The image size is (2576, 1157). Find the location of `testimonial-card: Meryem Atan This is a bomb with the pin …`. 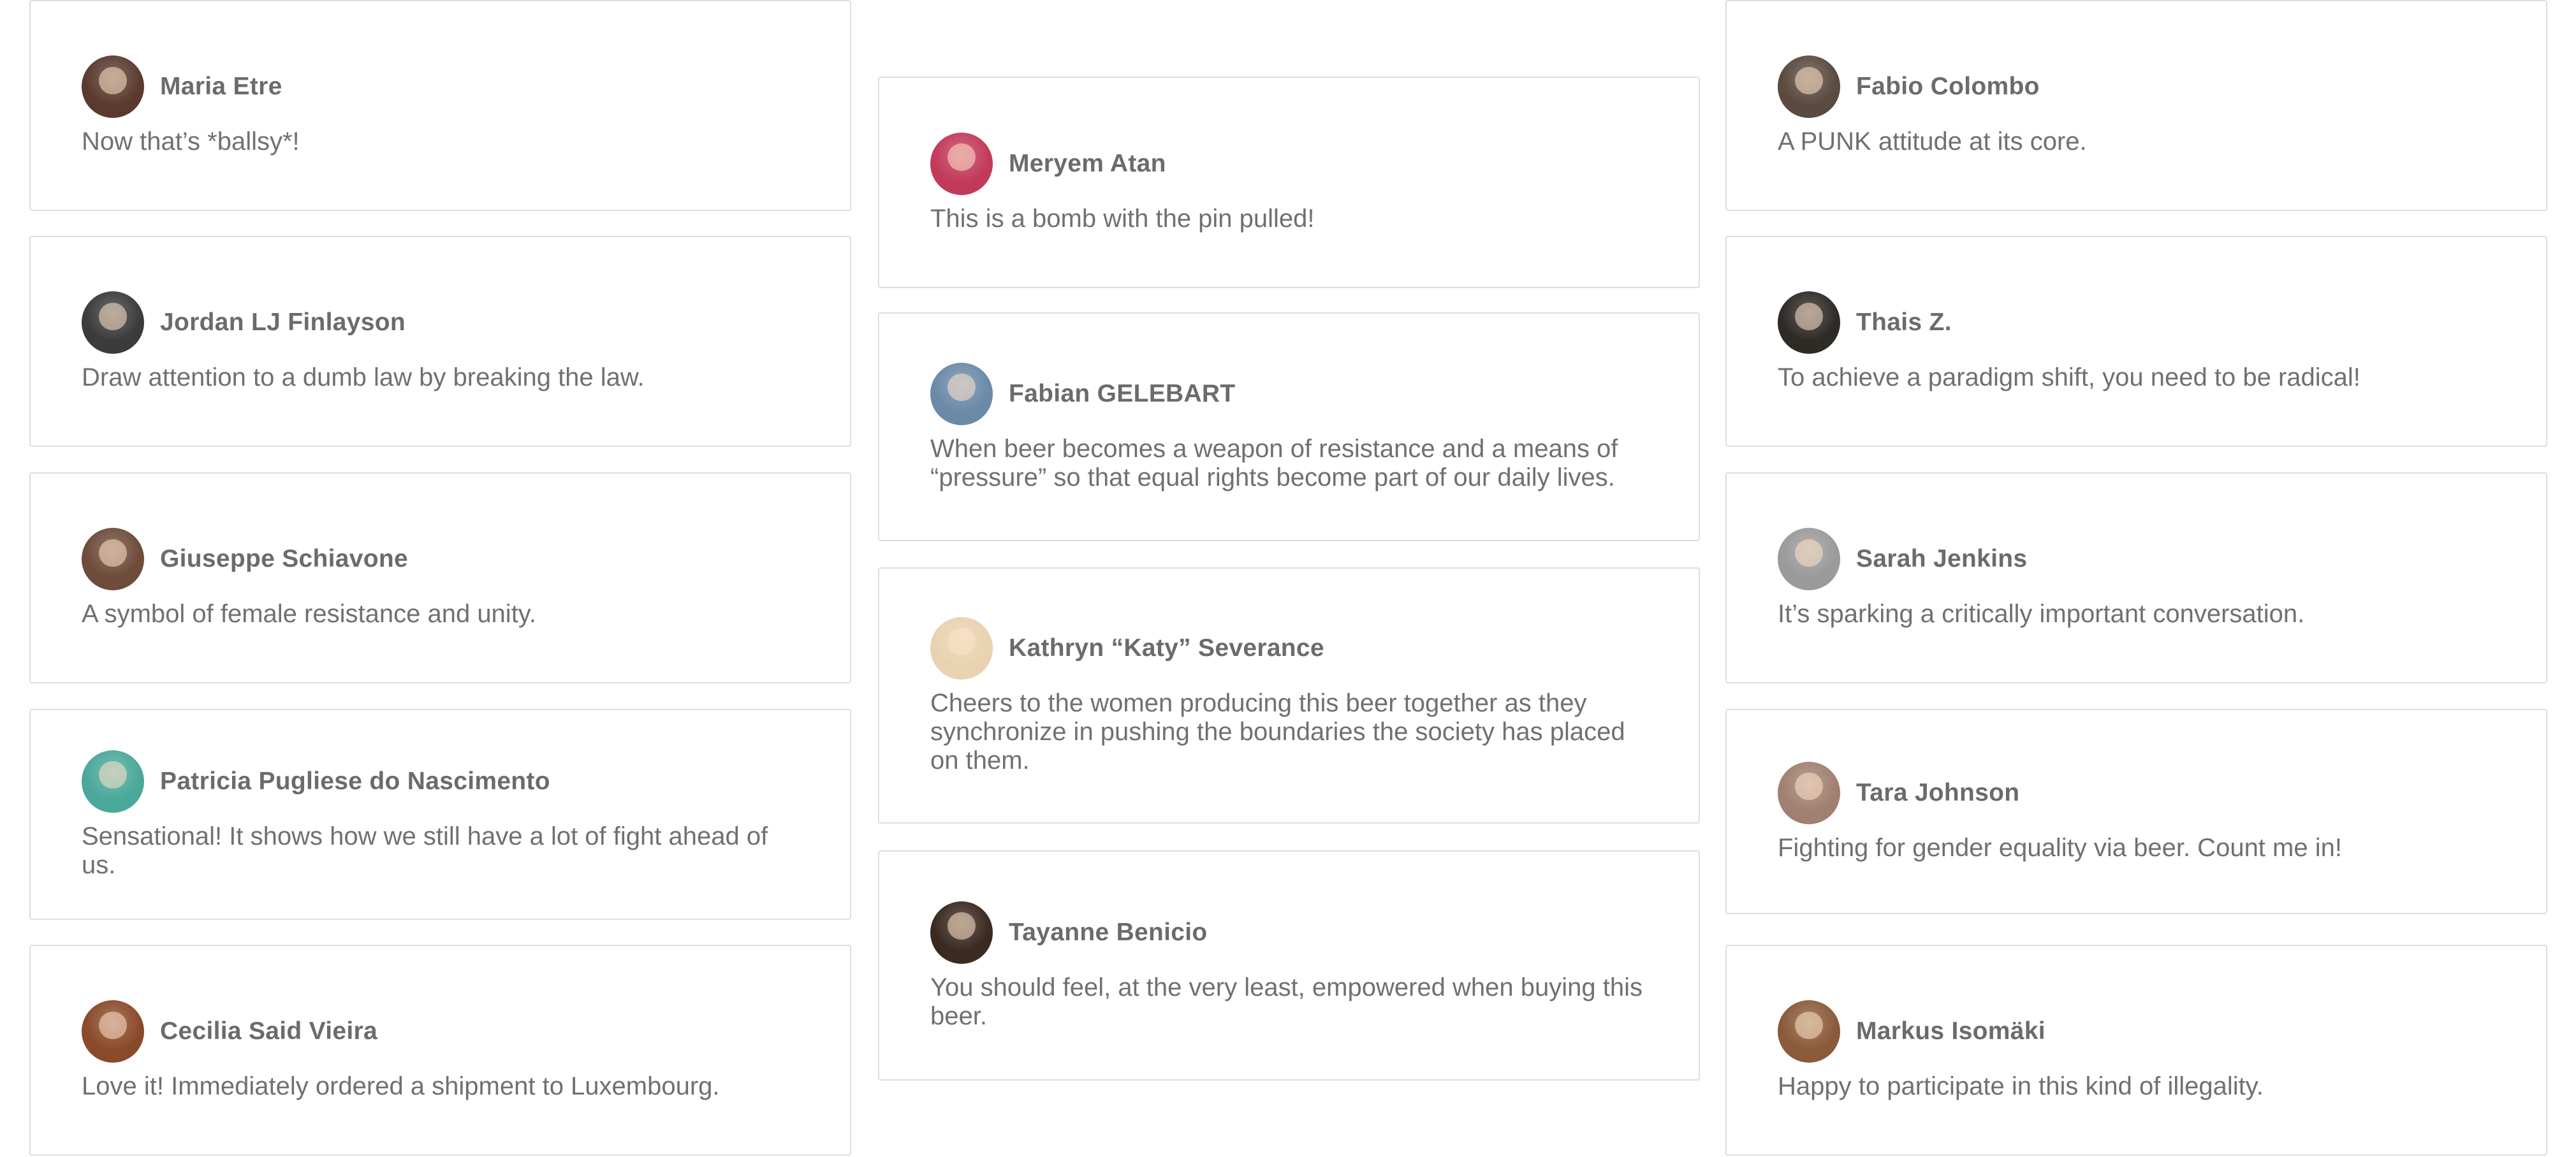

testimonial-card: Meryem Atan This is a bomb with the pin … is located at coordinates (1289, 182).